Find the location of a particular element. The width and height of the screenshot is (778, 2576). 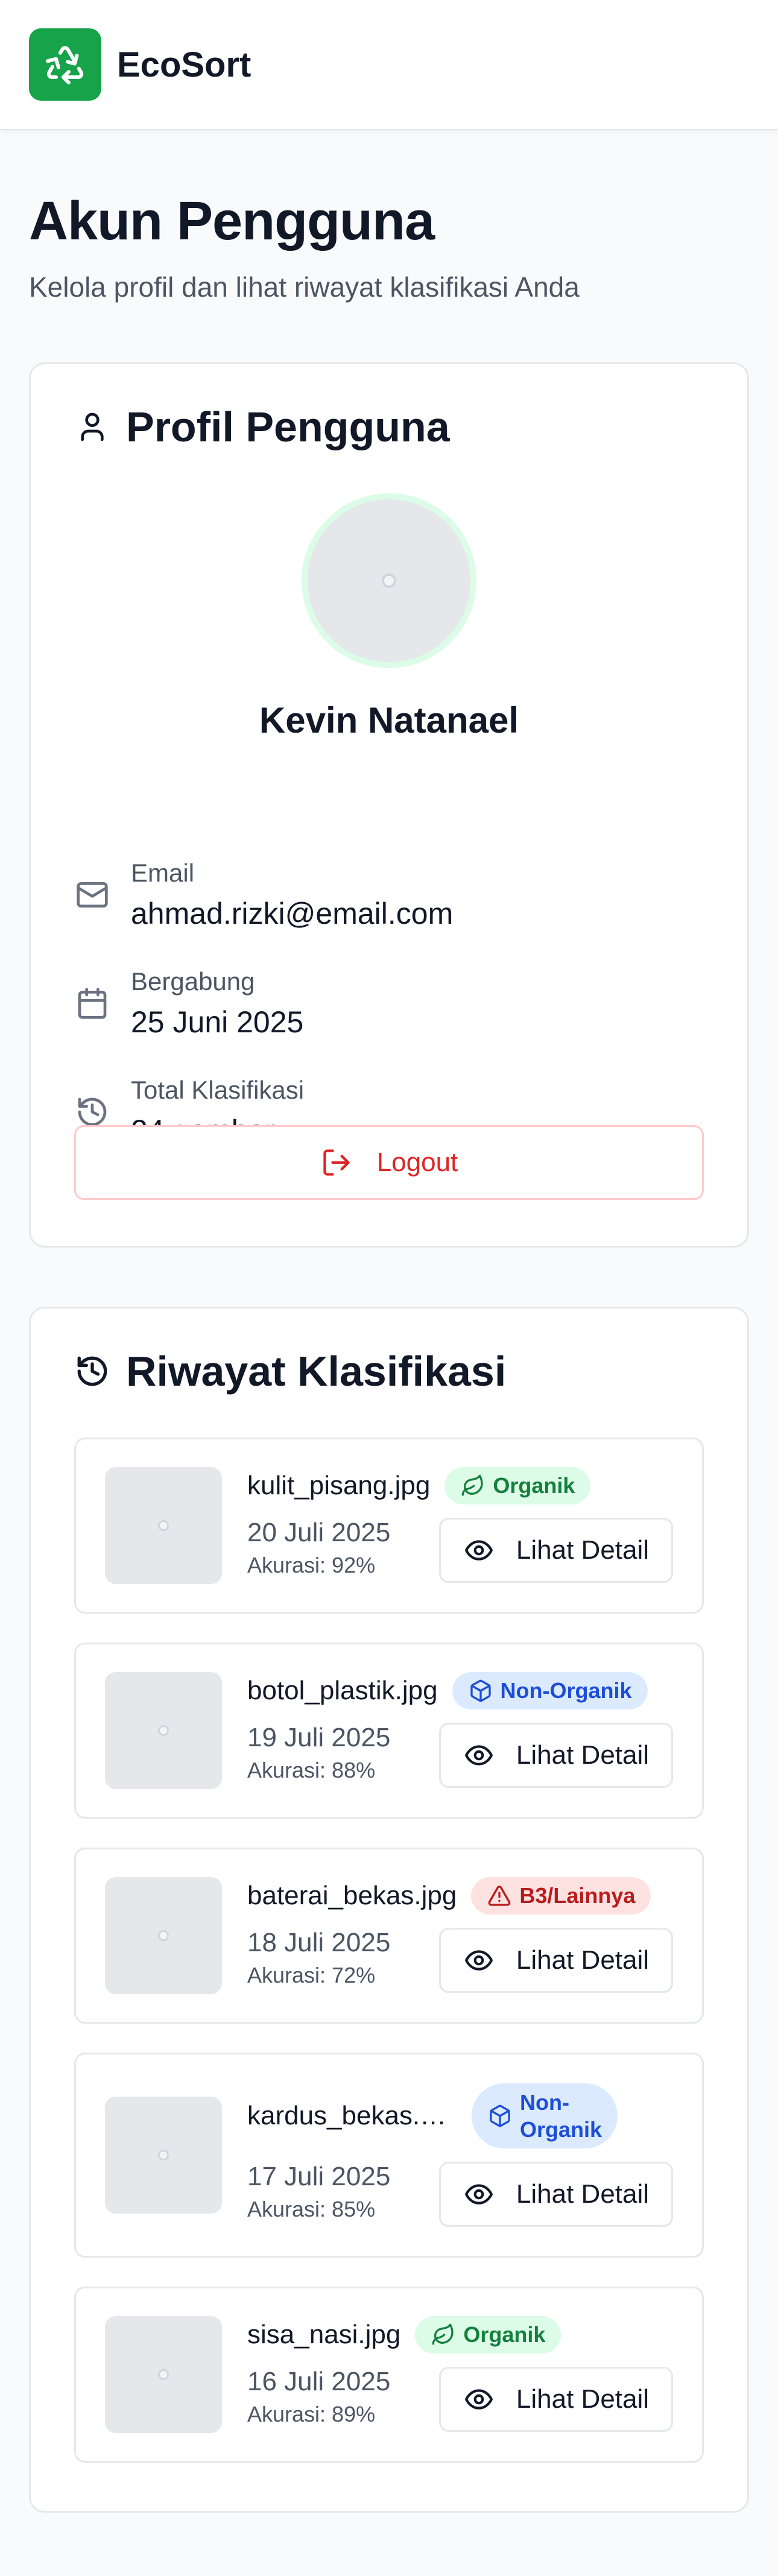

accuracy: Akurasi: 88% is located at coordinates (312, 1770).